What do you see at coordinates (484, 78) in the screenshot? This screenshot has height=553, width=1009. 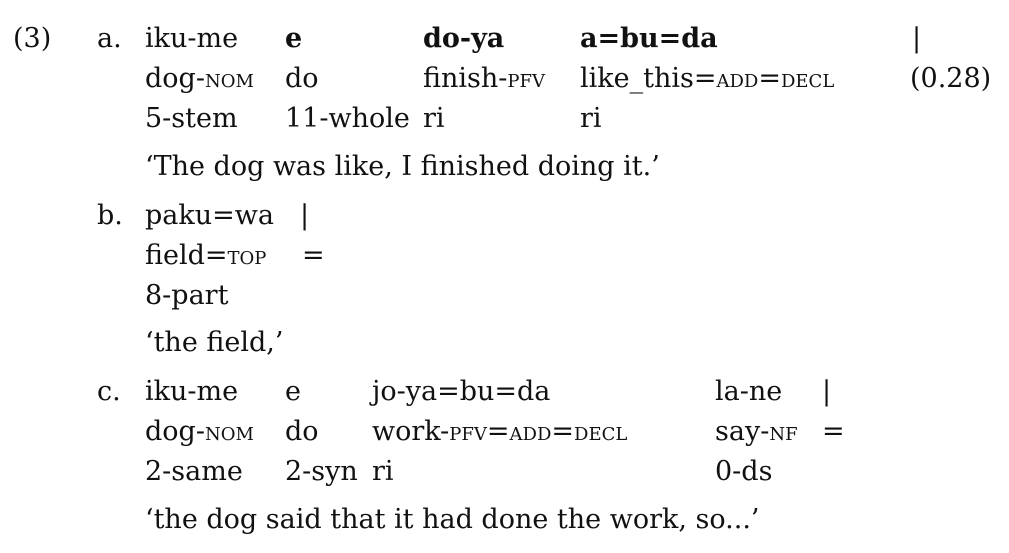 I see `a-gloss-3: finish-pfv` at bounding box center [484, 78].